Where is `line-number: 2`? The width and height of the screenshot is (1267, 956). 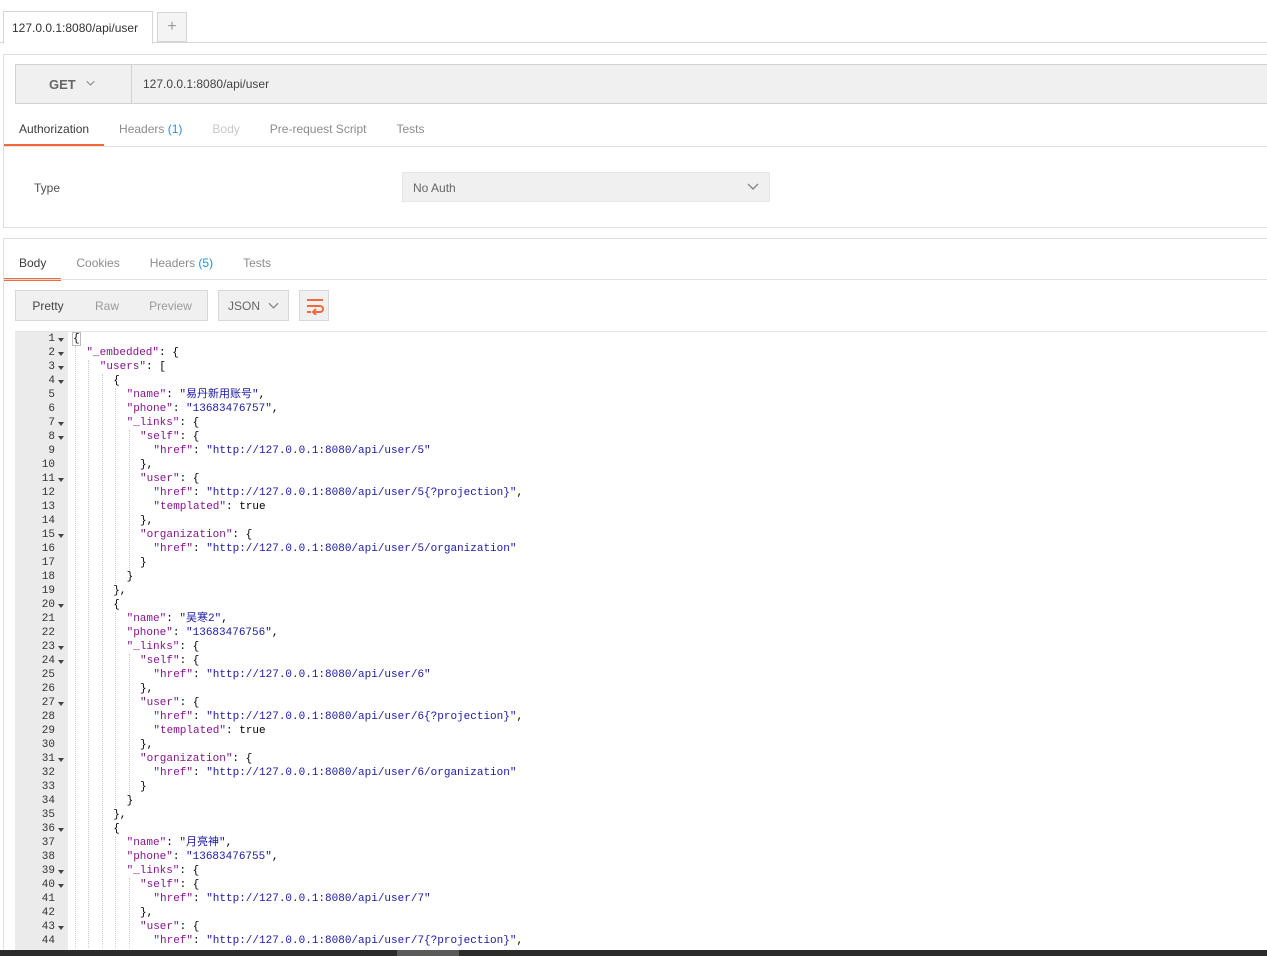
line-number: 2 is located at coordinates (51, 353).